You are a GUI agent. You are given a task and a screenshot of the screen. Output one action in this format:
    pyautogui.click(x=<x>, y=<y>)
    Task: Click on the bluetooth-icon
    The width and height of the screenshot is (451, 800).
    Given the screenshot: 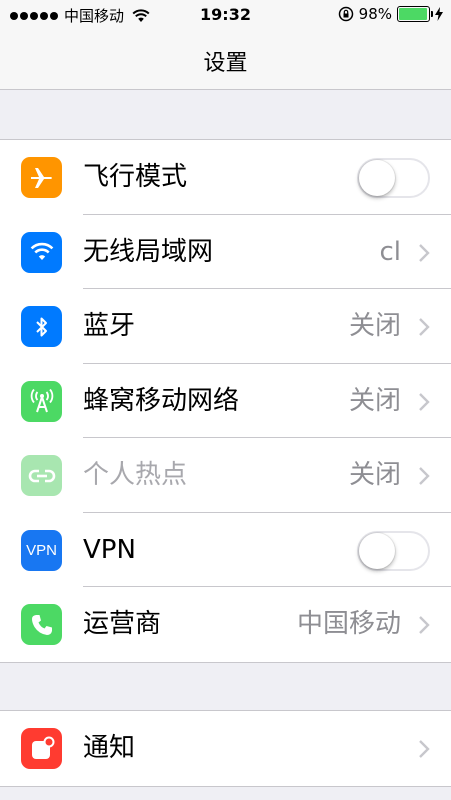 What is the action you would take?
    pyautogui.click(x=41, y=326)
    